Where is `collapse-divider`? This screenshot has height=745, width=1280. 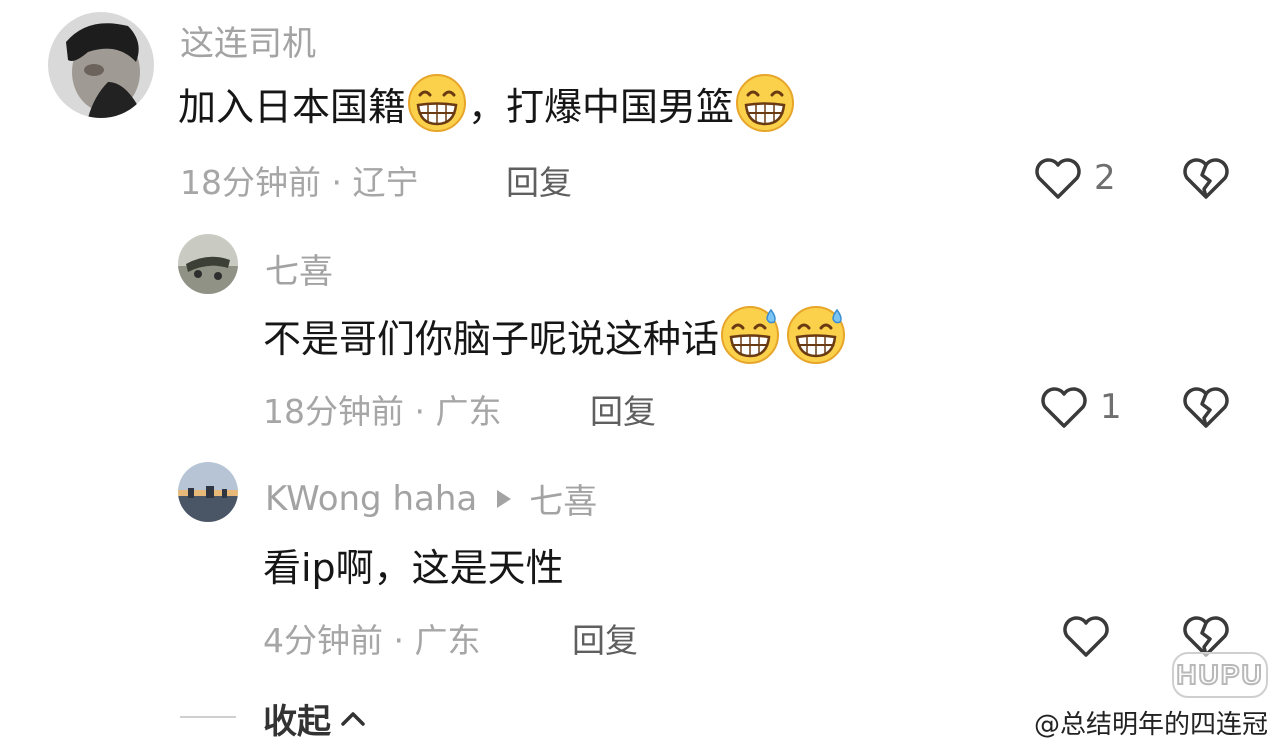
collapse-divider is located at coordinates (208, 717).